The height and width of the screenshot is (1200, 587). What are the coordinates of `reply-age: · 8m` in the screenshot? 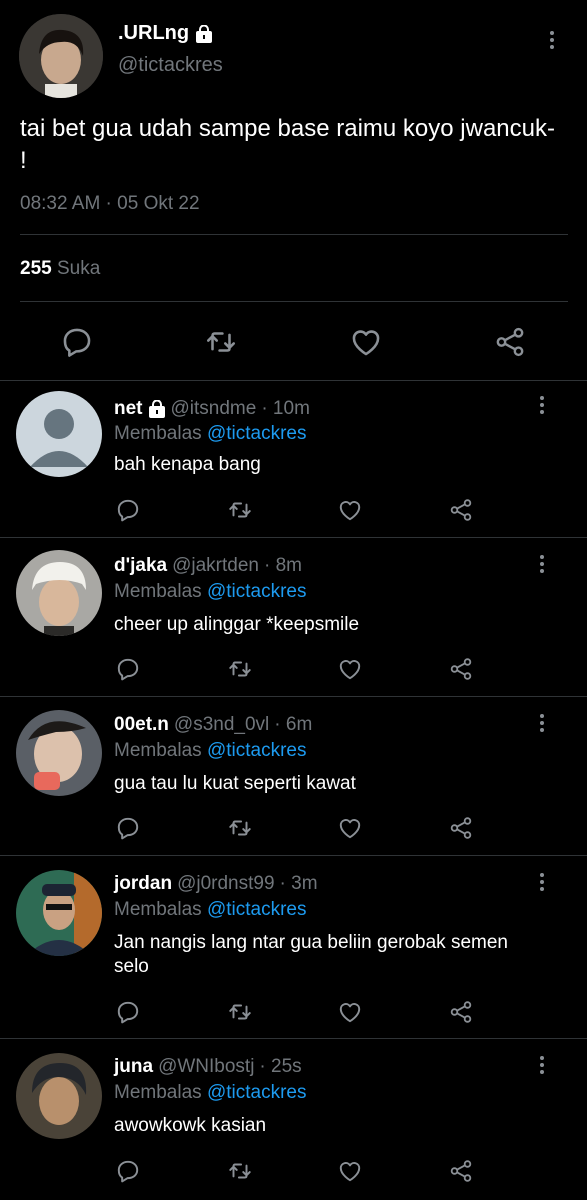 It's located at (283, 565).